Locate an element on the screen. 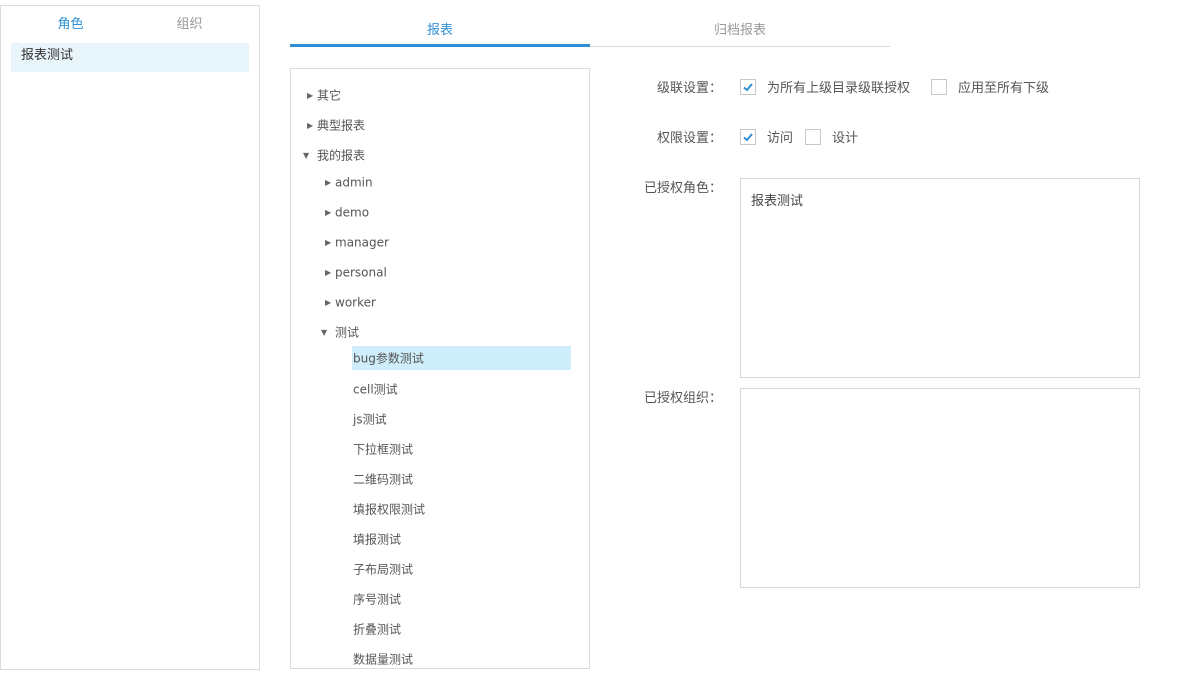 Image resolution: width=1198 pixels, height=676 pixels. tab-archived-reports: 归档报表 is located at coordinates (740, 31).